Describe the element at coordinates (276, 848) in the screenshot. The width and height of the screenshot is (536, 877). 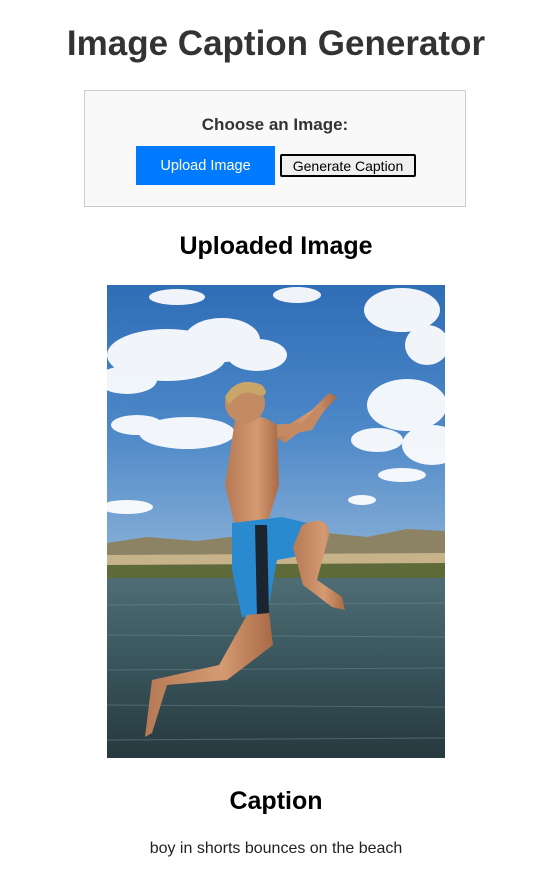
I see `caption-text: boy in shorts bounces on the beach` at that location.